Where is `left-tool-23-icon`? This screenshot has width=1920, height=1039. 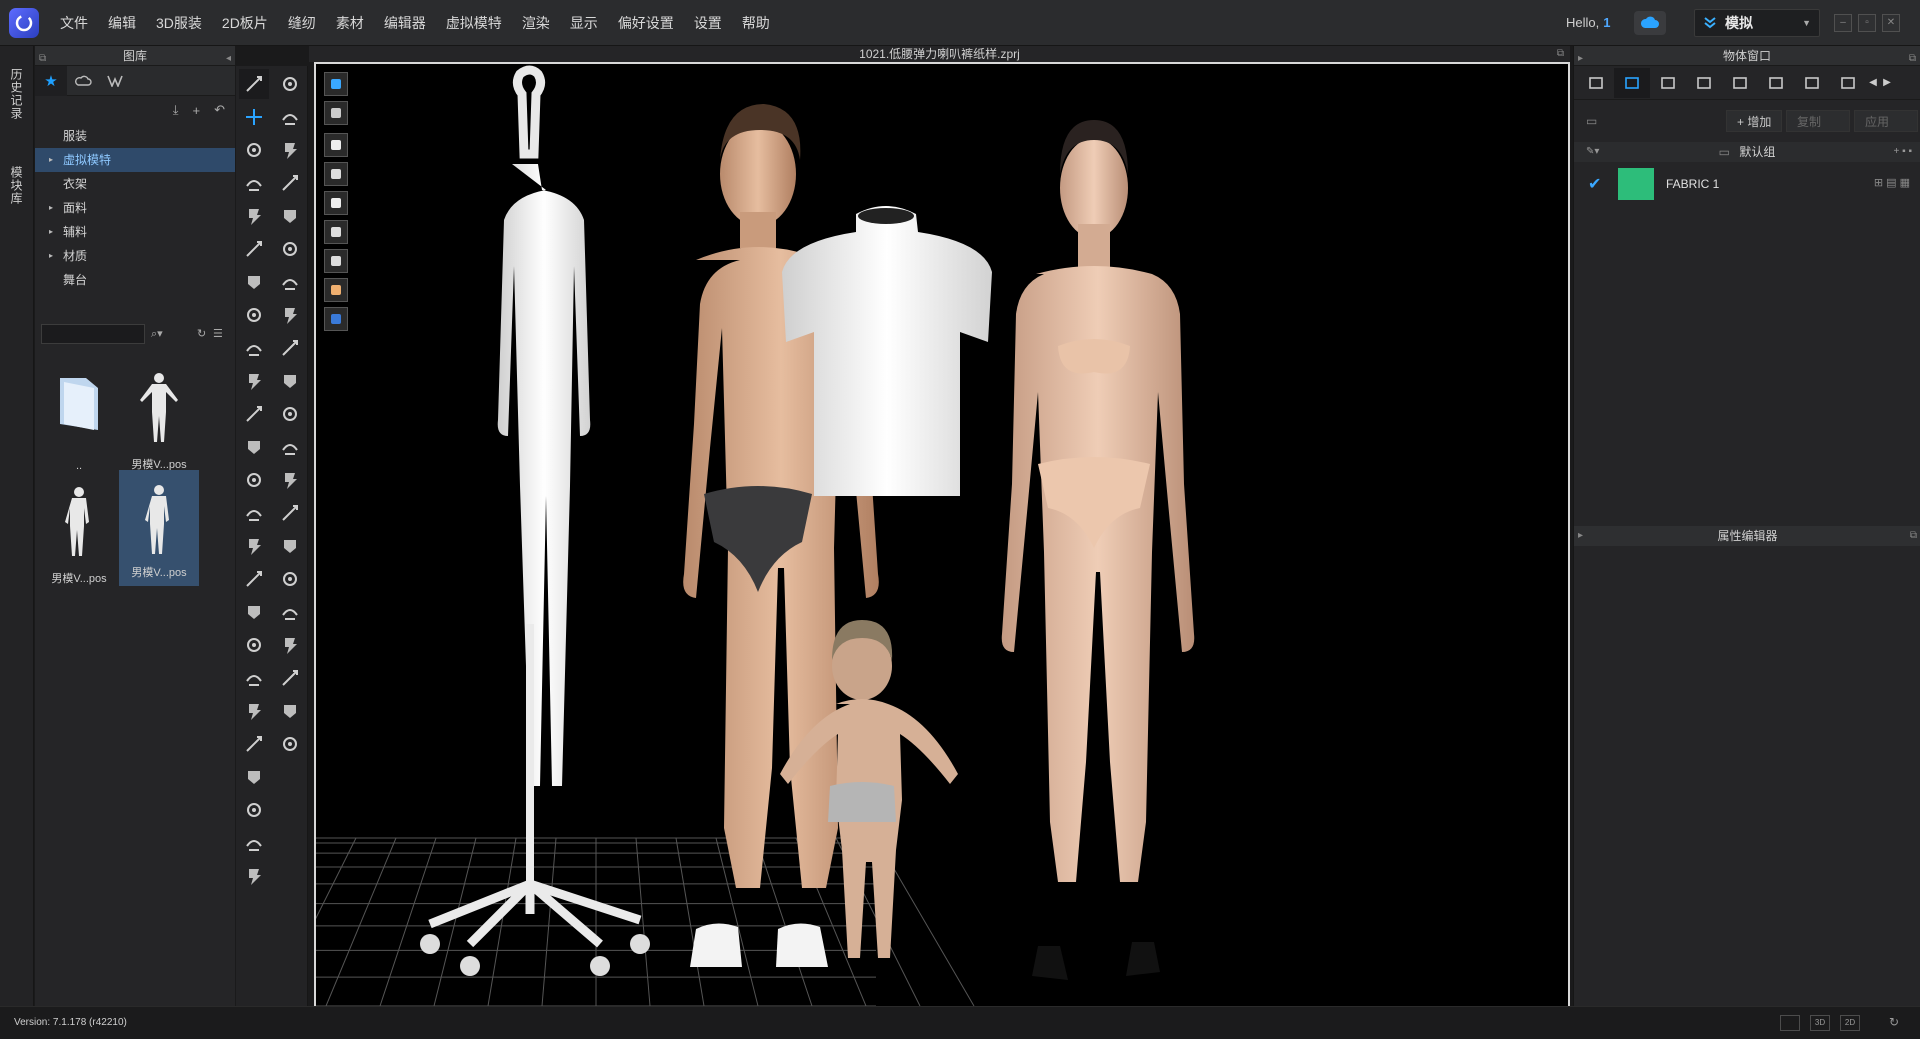 left-tool-23-icon is located at coordinates (254, 843).